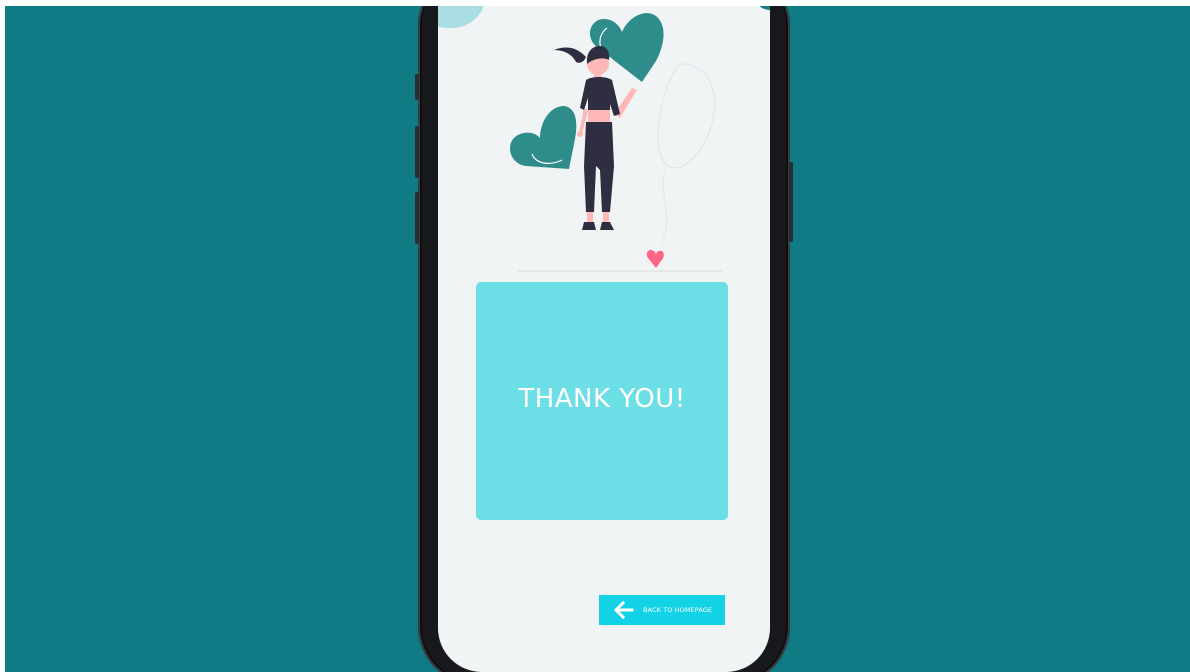 The height and width of the screenshot is (672, 1190). I want to click on thank-you-card: THANK YOU!, so click(602, 401).